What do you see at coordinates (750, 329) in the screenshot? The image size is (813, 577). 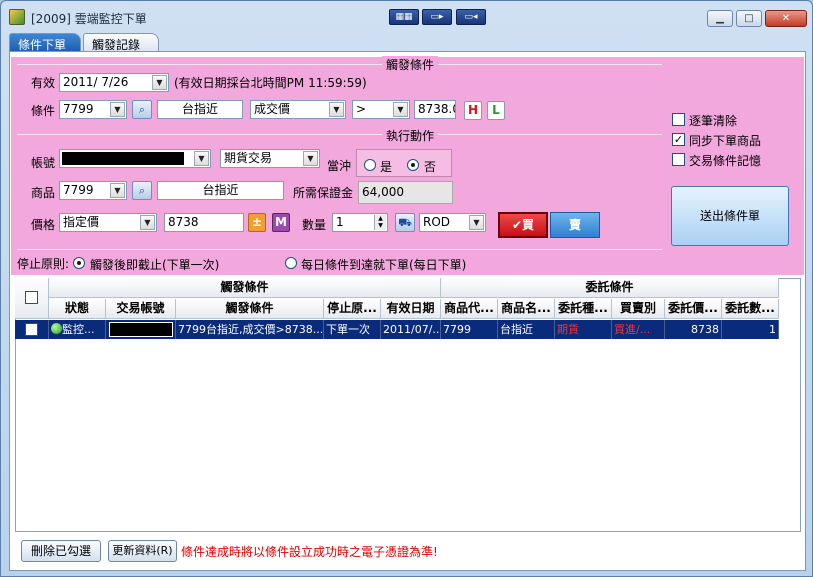 I see `row-qty: 1` at bounding box center [750, 329].